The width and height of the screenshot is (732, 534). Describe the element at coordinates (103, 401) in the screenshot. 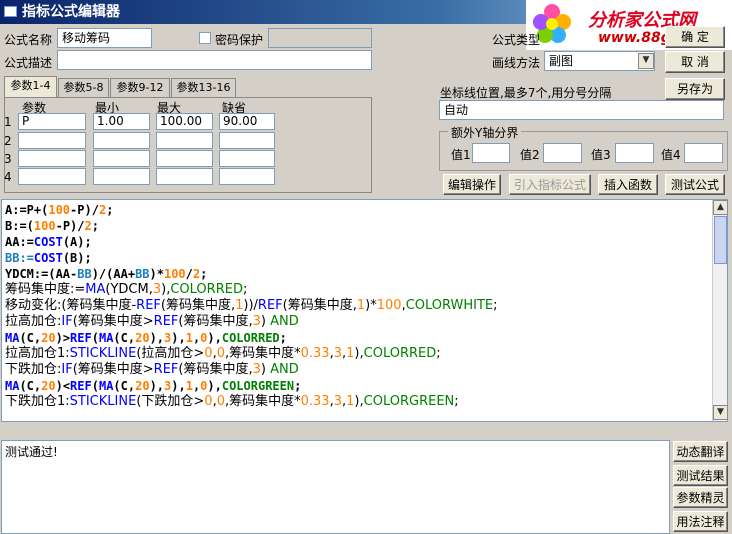

I see `code-token: STICKLINE` at that location.